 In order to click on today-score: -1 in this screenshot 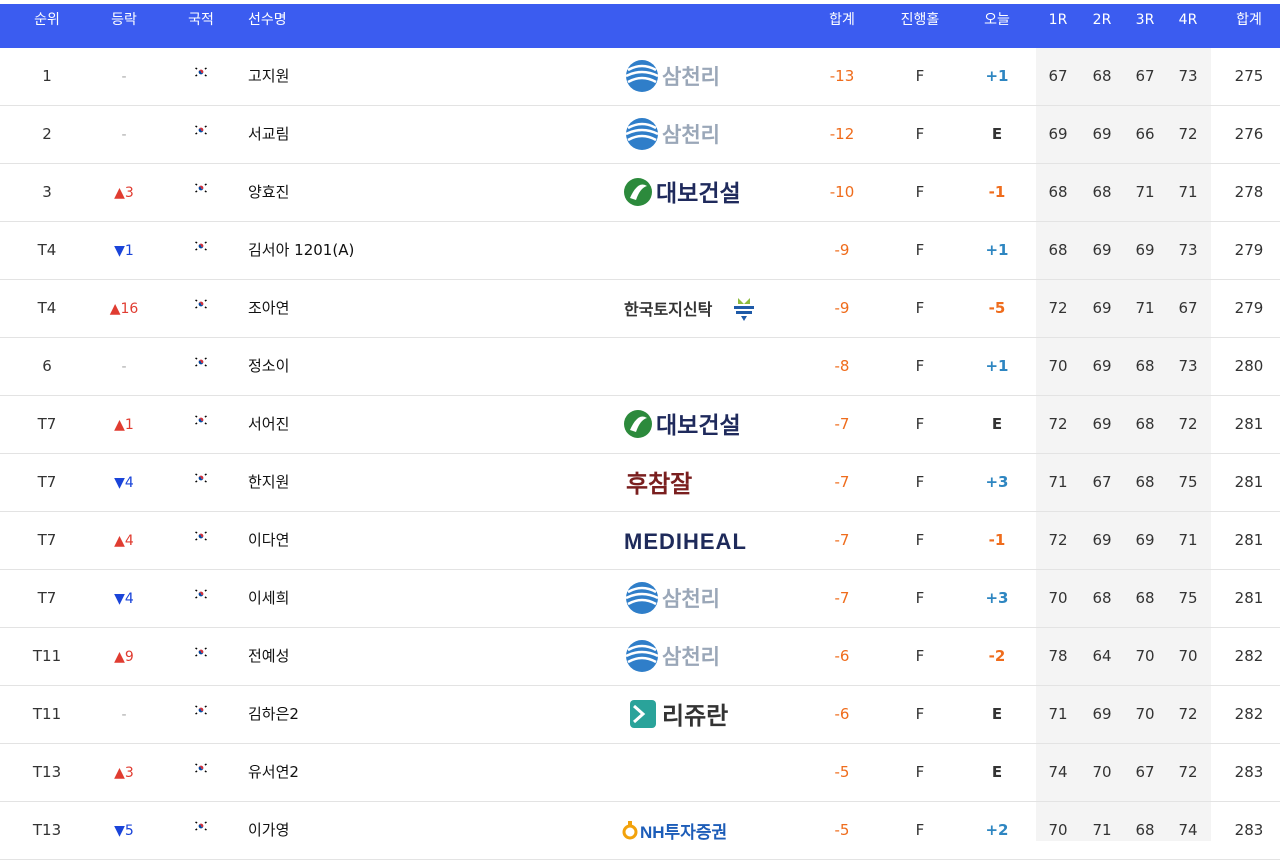, I will do `click(997, 540)`.